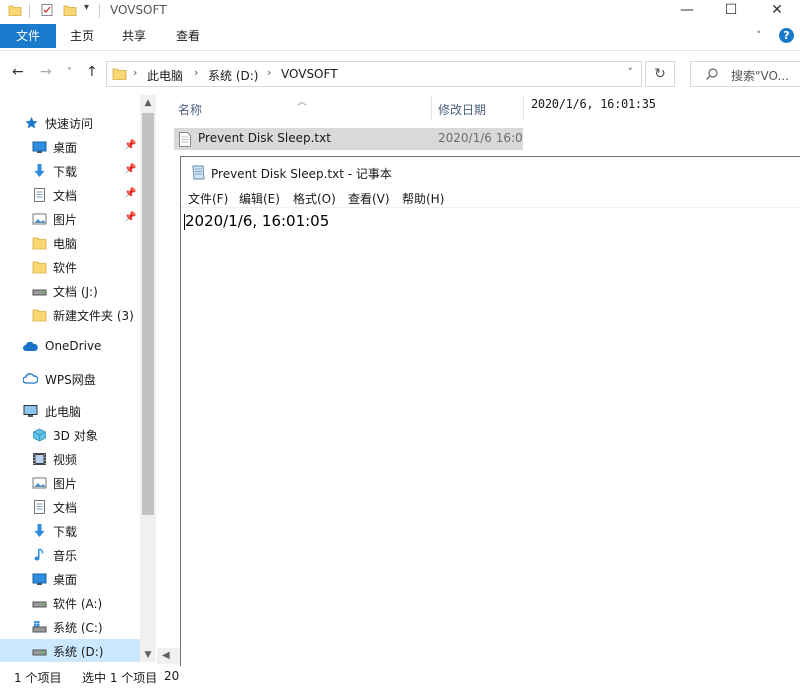 This screenshot has width=800, height=689. What do you see at coordinates (70, 291) in the screenshot?
I see `nav-item-drive-j: 文档 (J:)` at bounding box center [70, 291].